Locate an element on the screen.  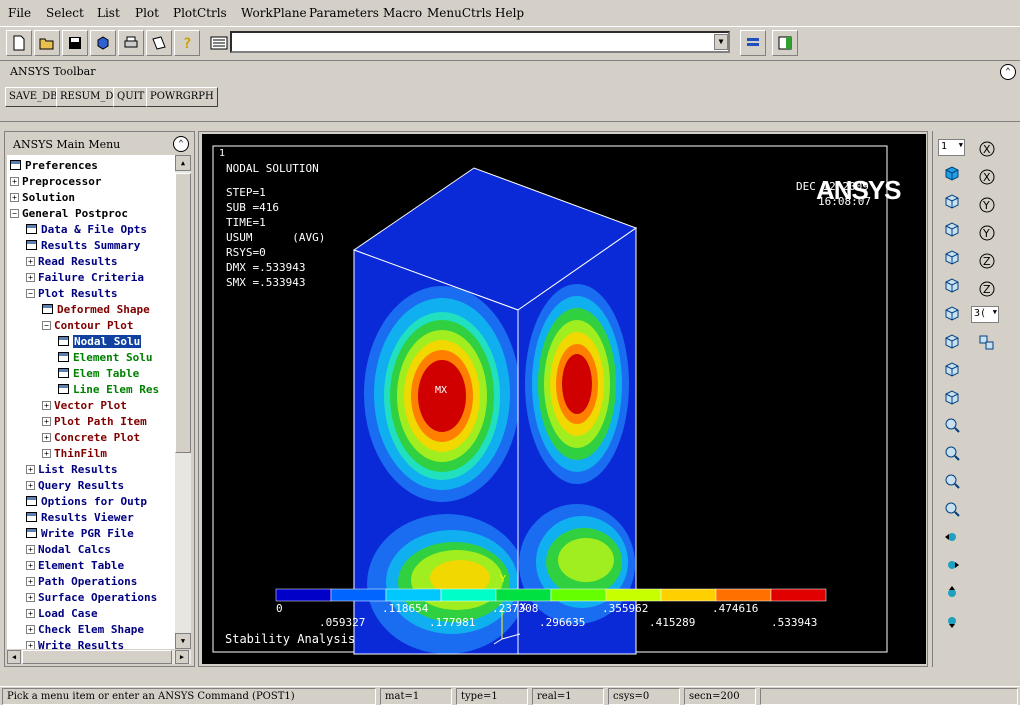
quit-button: QUIT is located at coordinates (131, 97).